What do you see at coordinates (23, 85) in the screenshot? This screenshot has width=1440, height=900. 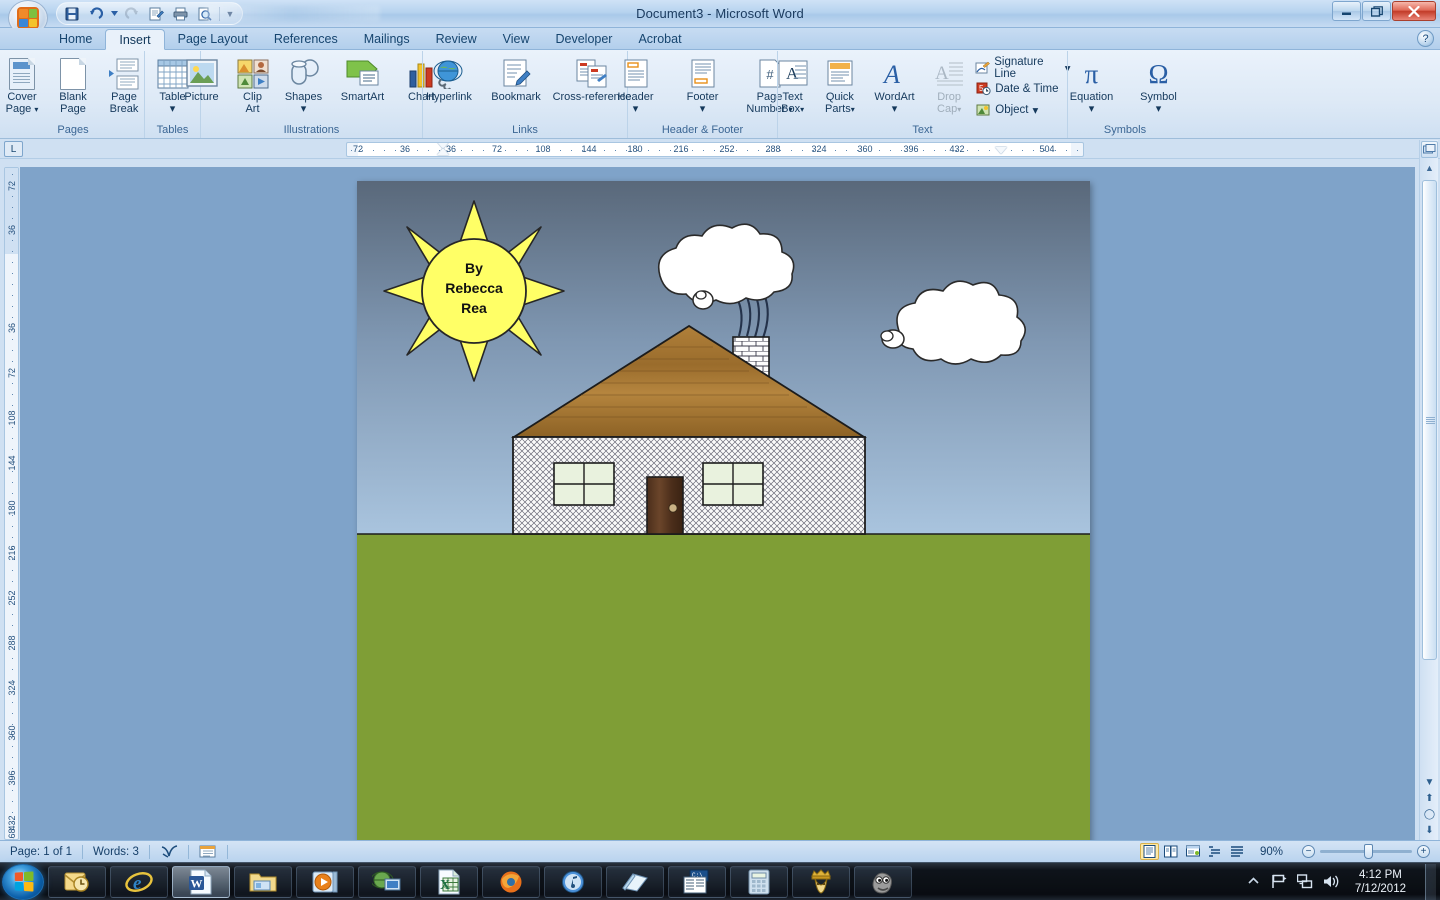 I see `cover-page-button: Cover Page ▾` at bounding box center [23, 85].